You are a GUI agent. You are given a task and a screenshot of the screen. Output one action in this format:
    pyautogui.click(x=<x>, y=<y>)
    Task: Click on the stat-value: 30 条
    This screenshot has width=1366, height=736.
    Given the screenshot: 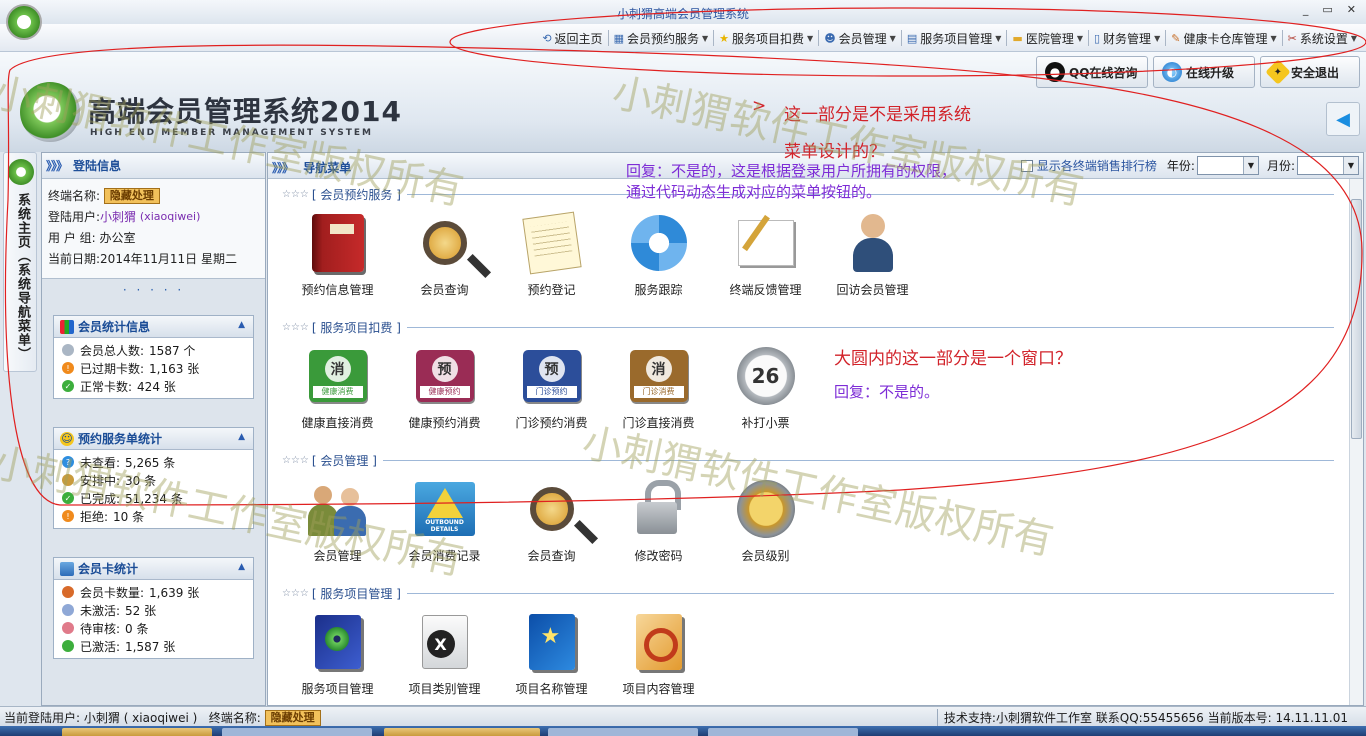 What is the action you would take?
    pyautogui.click(x=141, y=480)
    